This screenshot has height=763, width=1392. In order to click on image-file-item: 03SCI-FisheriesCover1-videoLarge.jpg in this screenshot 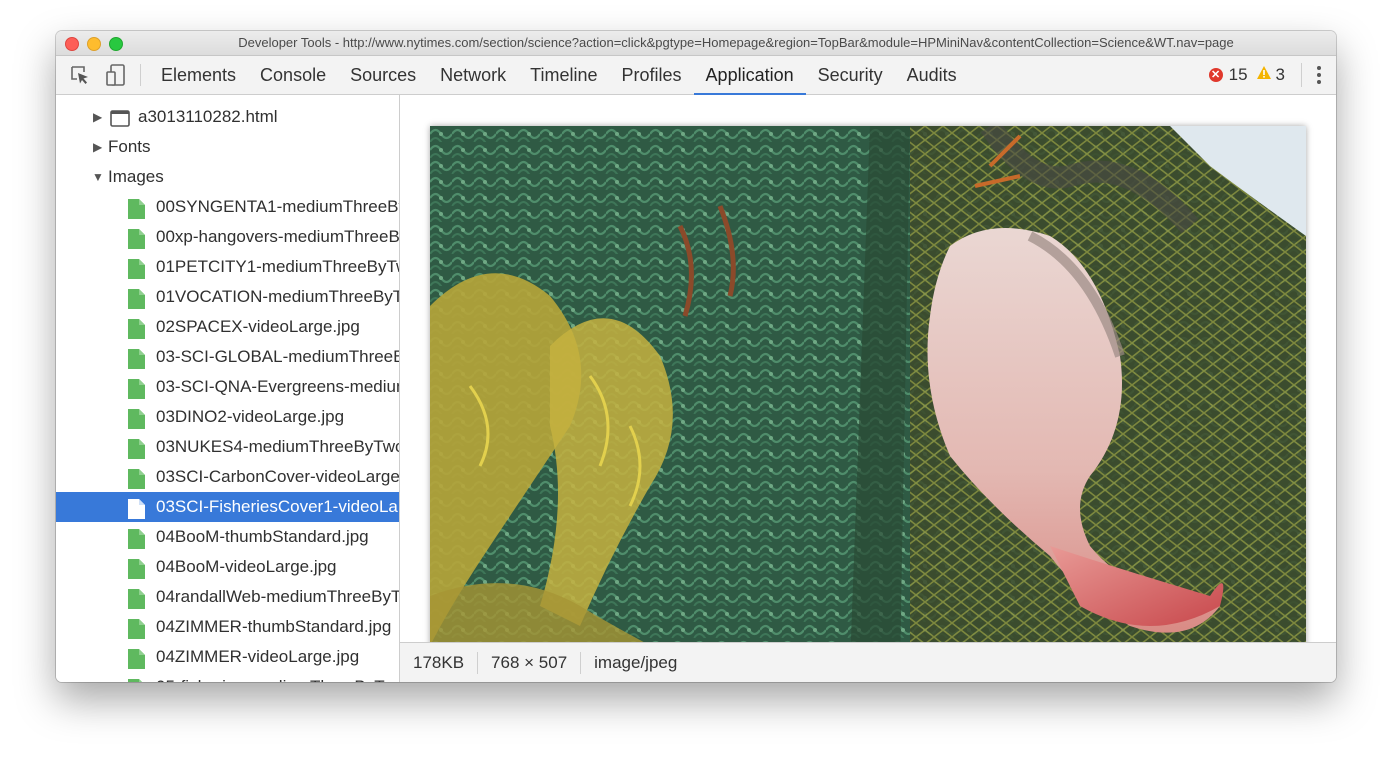, I will do `click(227, 507)`.